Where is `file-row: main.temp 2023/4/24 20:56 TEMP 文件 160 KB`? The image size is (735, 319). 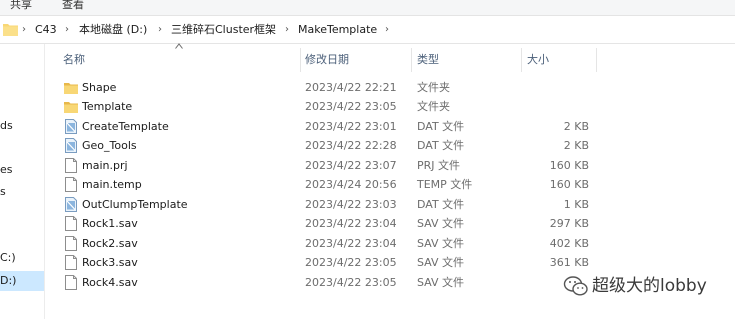 file-row: main.temp 2023/4/24 20:56 TEMP 文件 160 KB is located at coordinates (328, 184).